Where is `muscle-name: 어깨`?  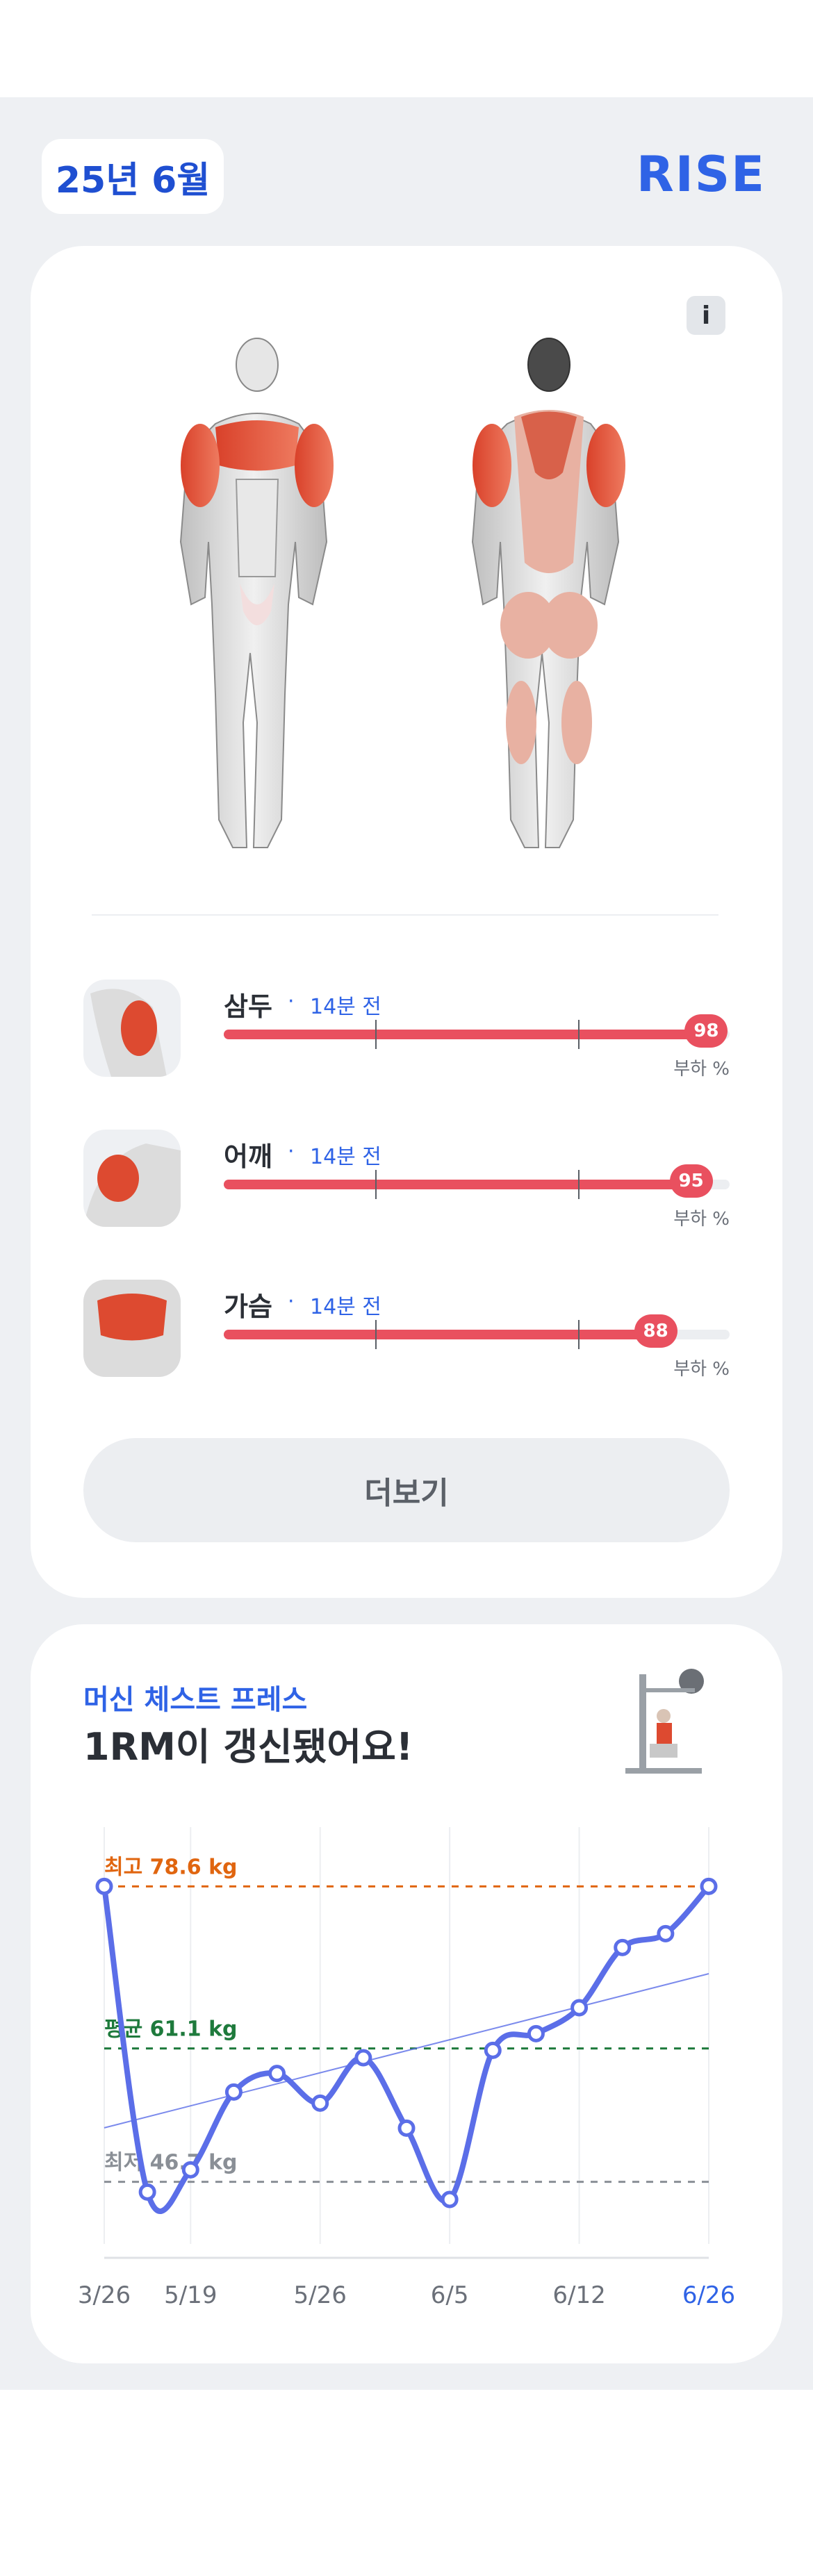 muscle-name: 어깨 is located at coordinates (248, 1157).